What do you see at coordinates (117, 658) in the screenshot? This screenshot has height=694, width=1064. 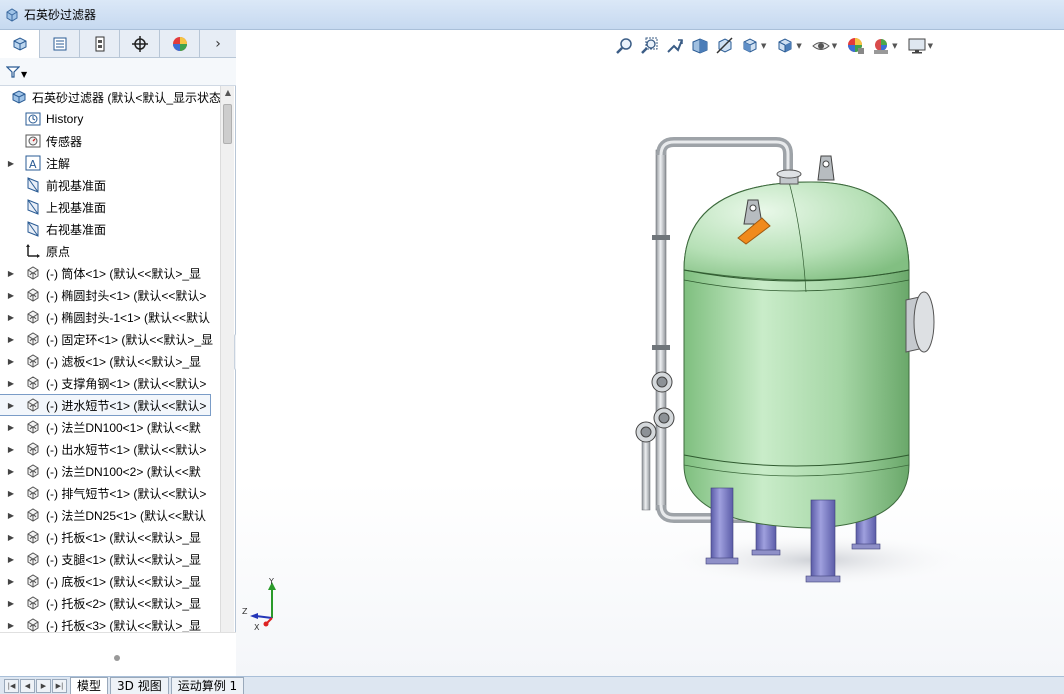 I see `splitter-grip` at bounding box center [117, 658].